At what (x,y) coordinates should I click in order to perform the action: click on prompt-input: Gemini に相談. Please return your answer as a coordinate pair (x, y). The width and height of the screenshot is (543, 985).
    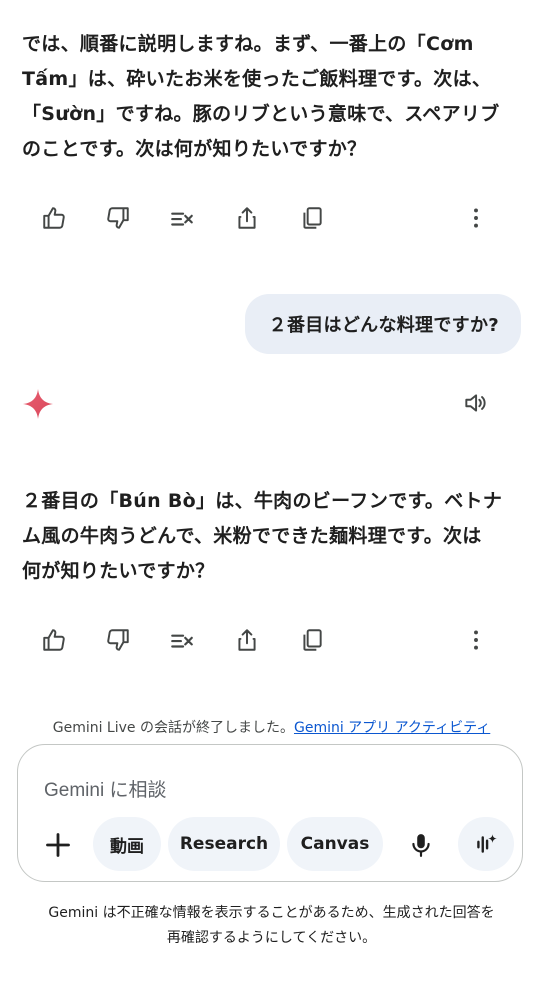
    Looking at the image, I should click on (105, 788).